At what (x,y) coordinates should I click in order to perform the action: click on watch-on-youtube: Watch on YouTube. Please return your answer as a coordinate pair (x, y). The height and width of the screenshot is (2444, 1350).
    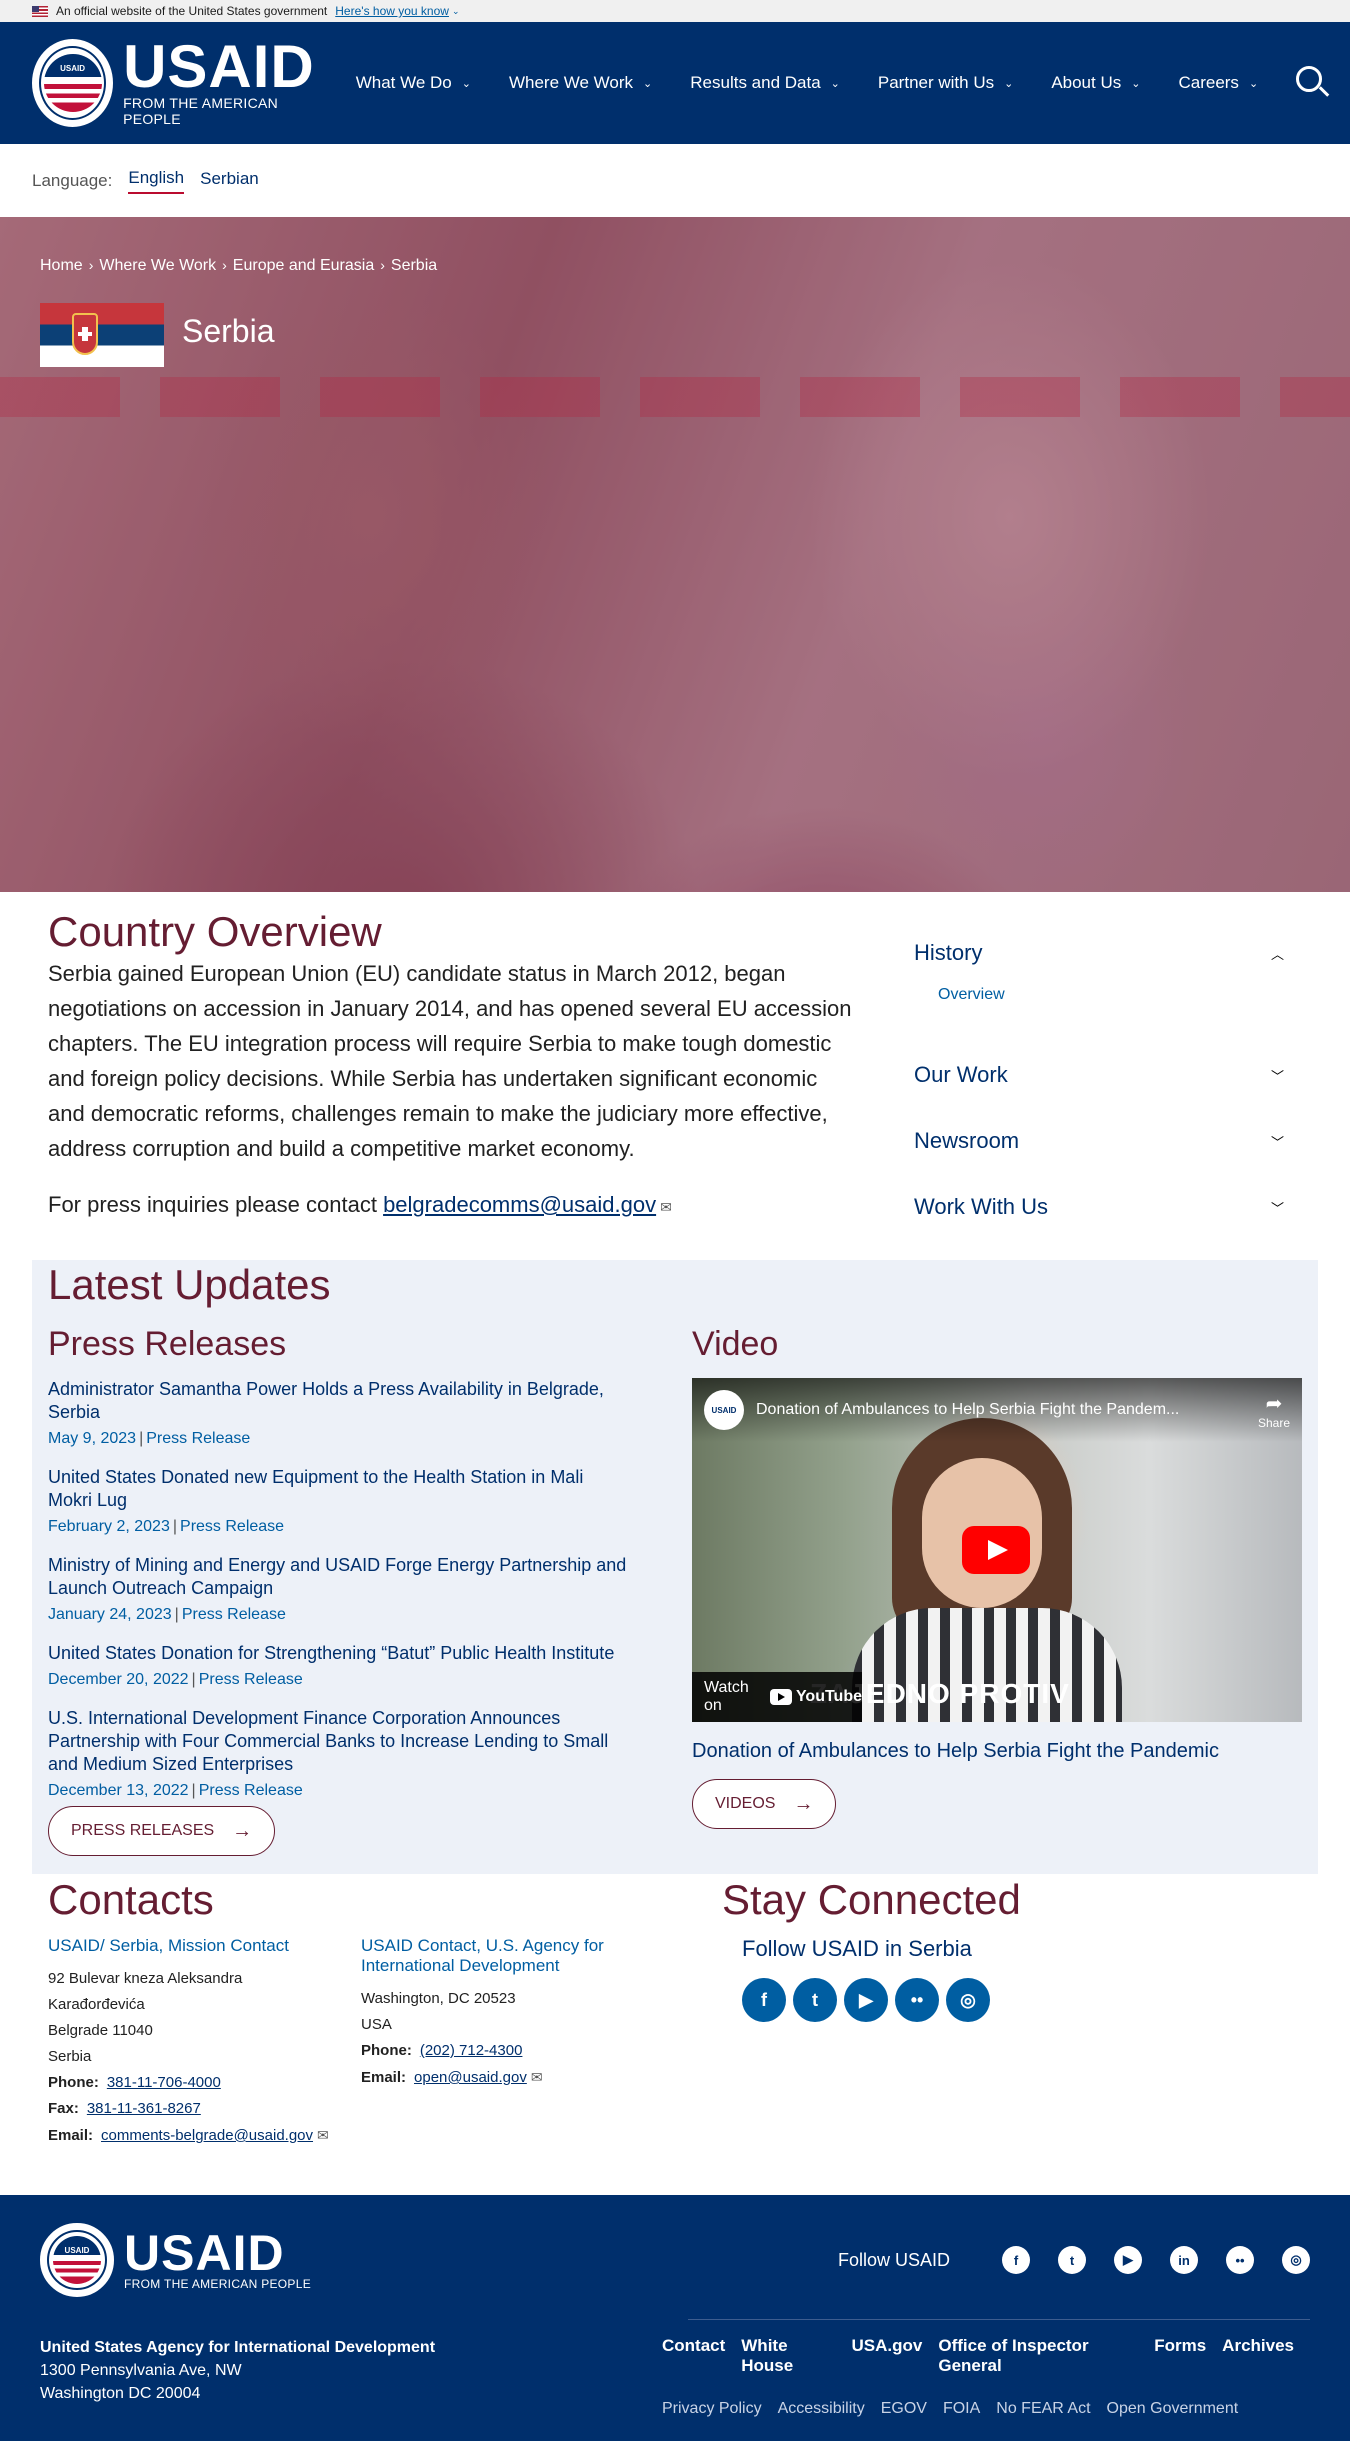
    Looking at the image, I should click on (777, 1697).